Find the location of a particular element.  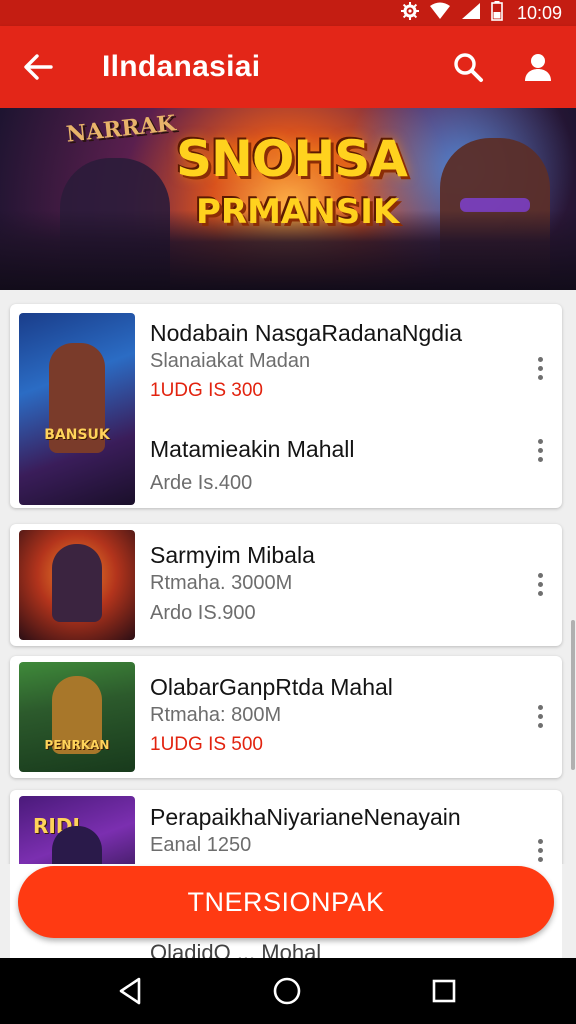

battery-icon is located at coordinates (497, 13).